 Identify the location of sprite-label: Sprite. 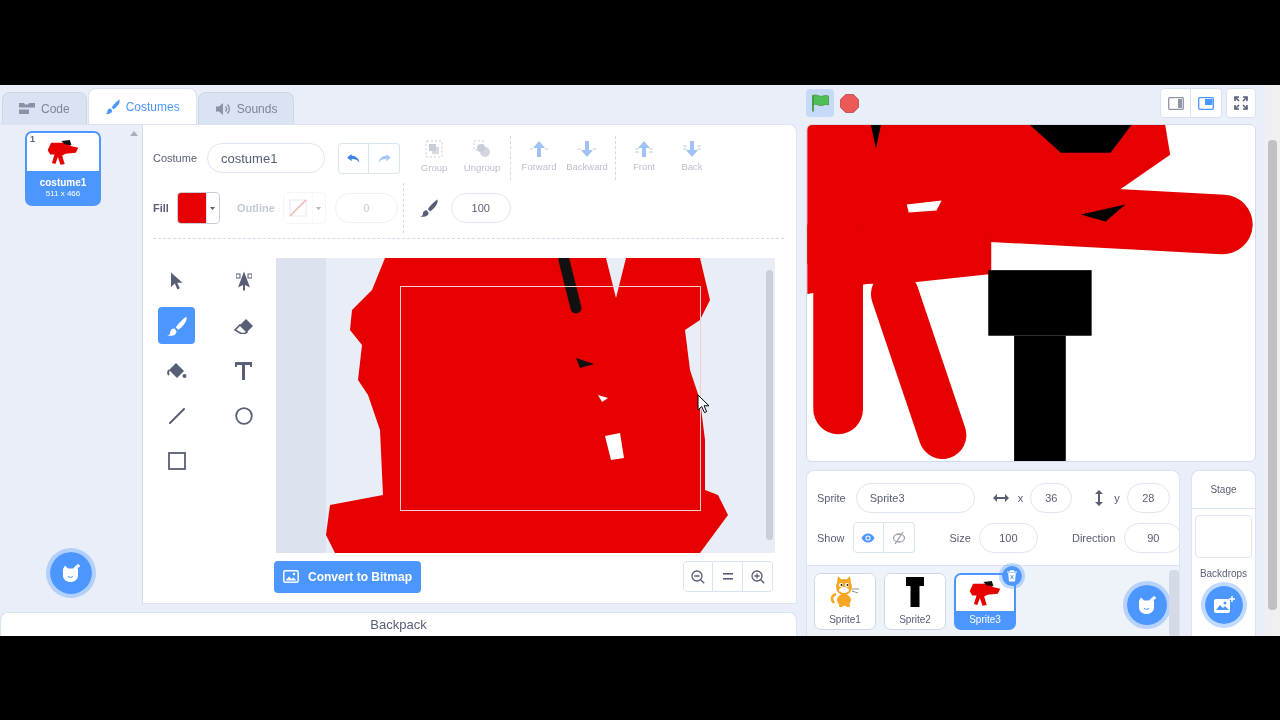
(831, 497).